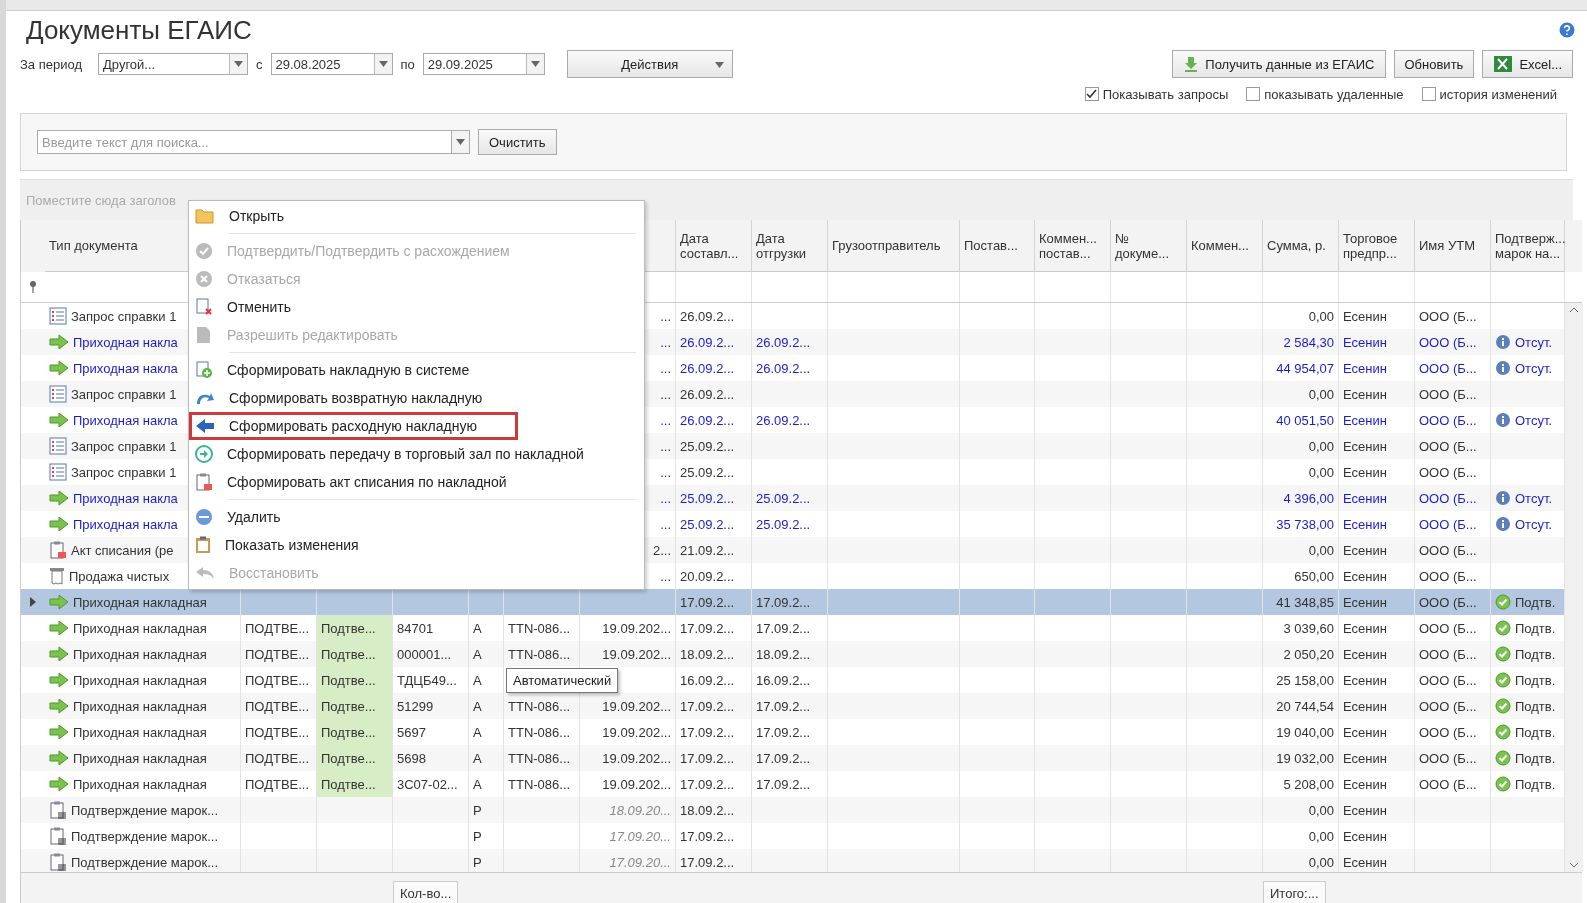  What do you see at coordinates (122, 550) in the screenshot?
I see `table-cell: Акт списания (ре` at bounding box center [122, 550].